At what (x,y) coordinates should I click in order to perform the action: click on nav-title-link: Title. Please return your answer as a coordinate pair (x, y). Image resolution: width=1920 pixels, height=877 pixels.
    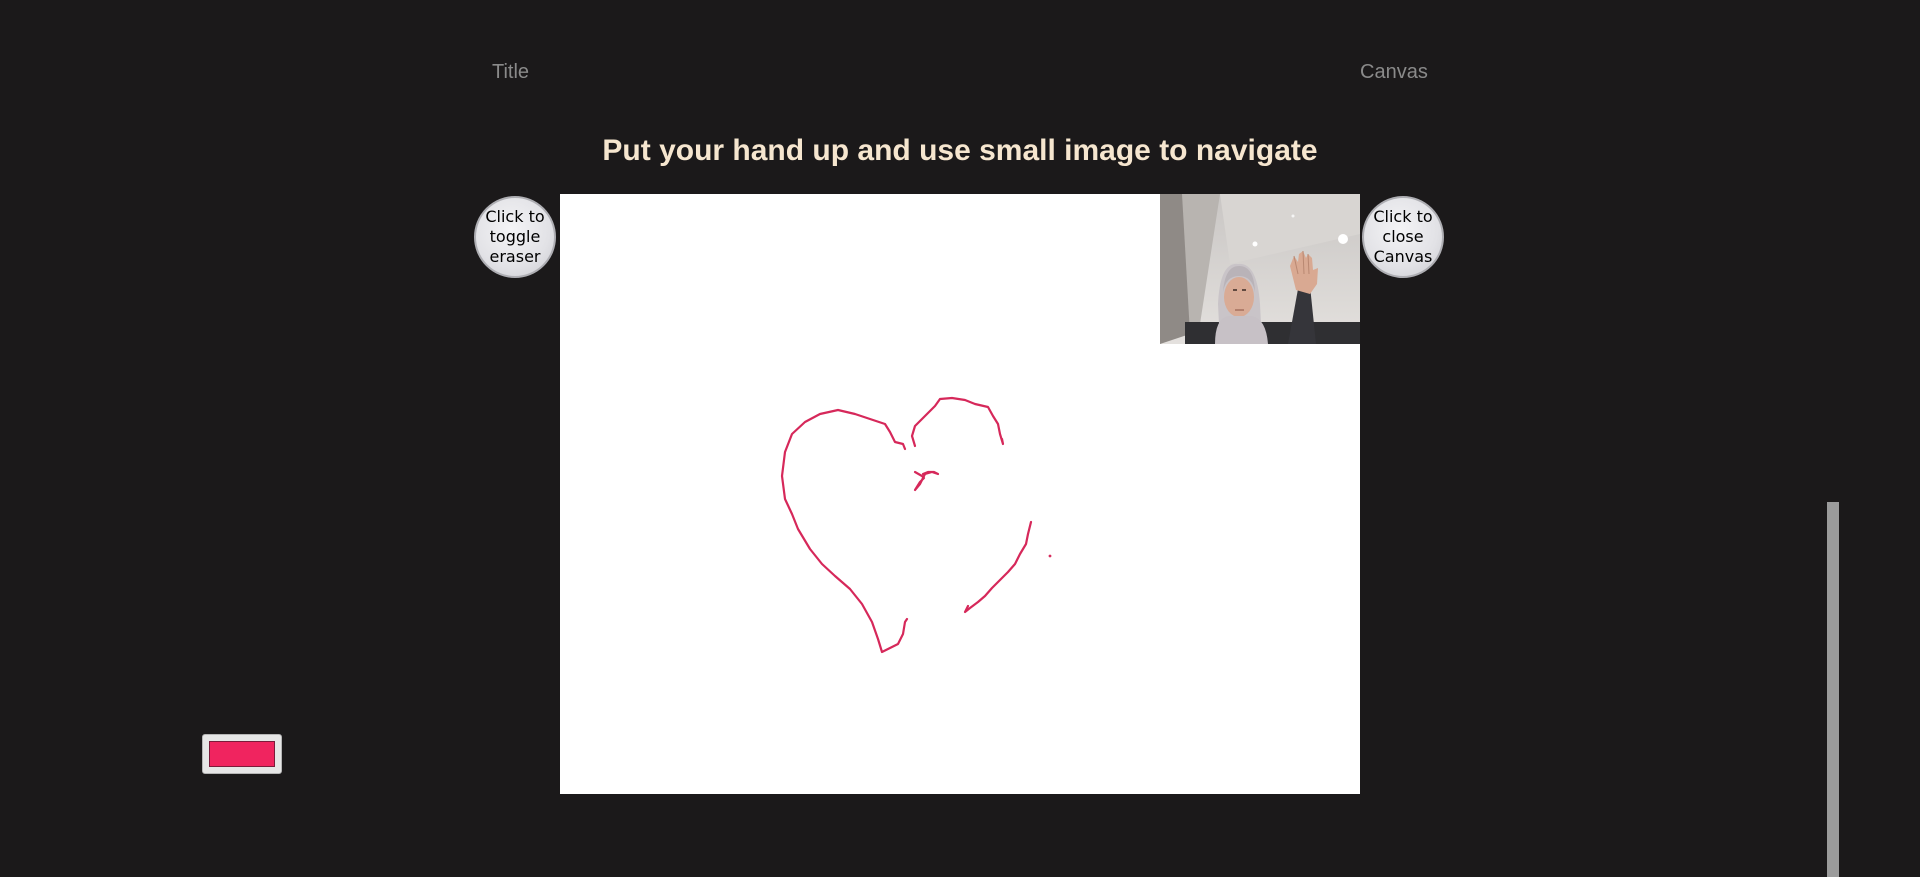
    Looking at the image, I should click on (510, 72).